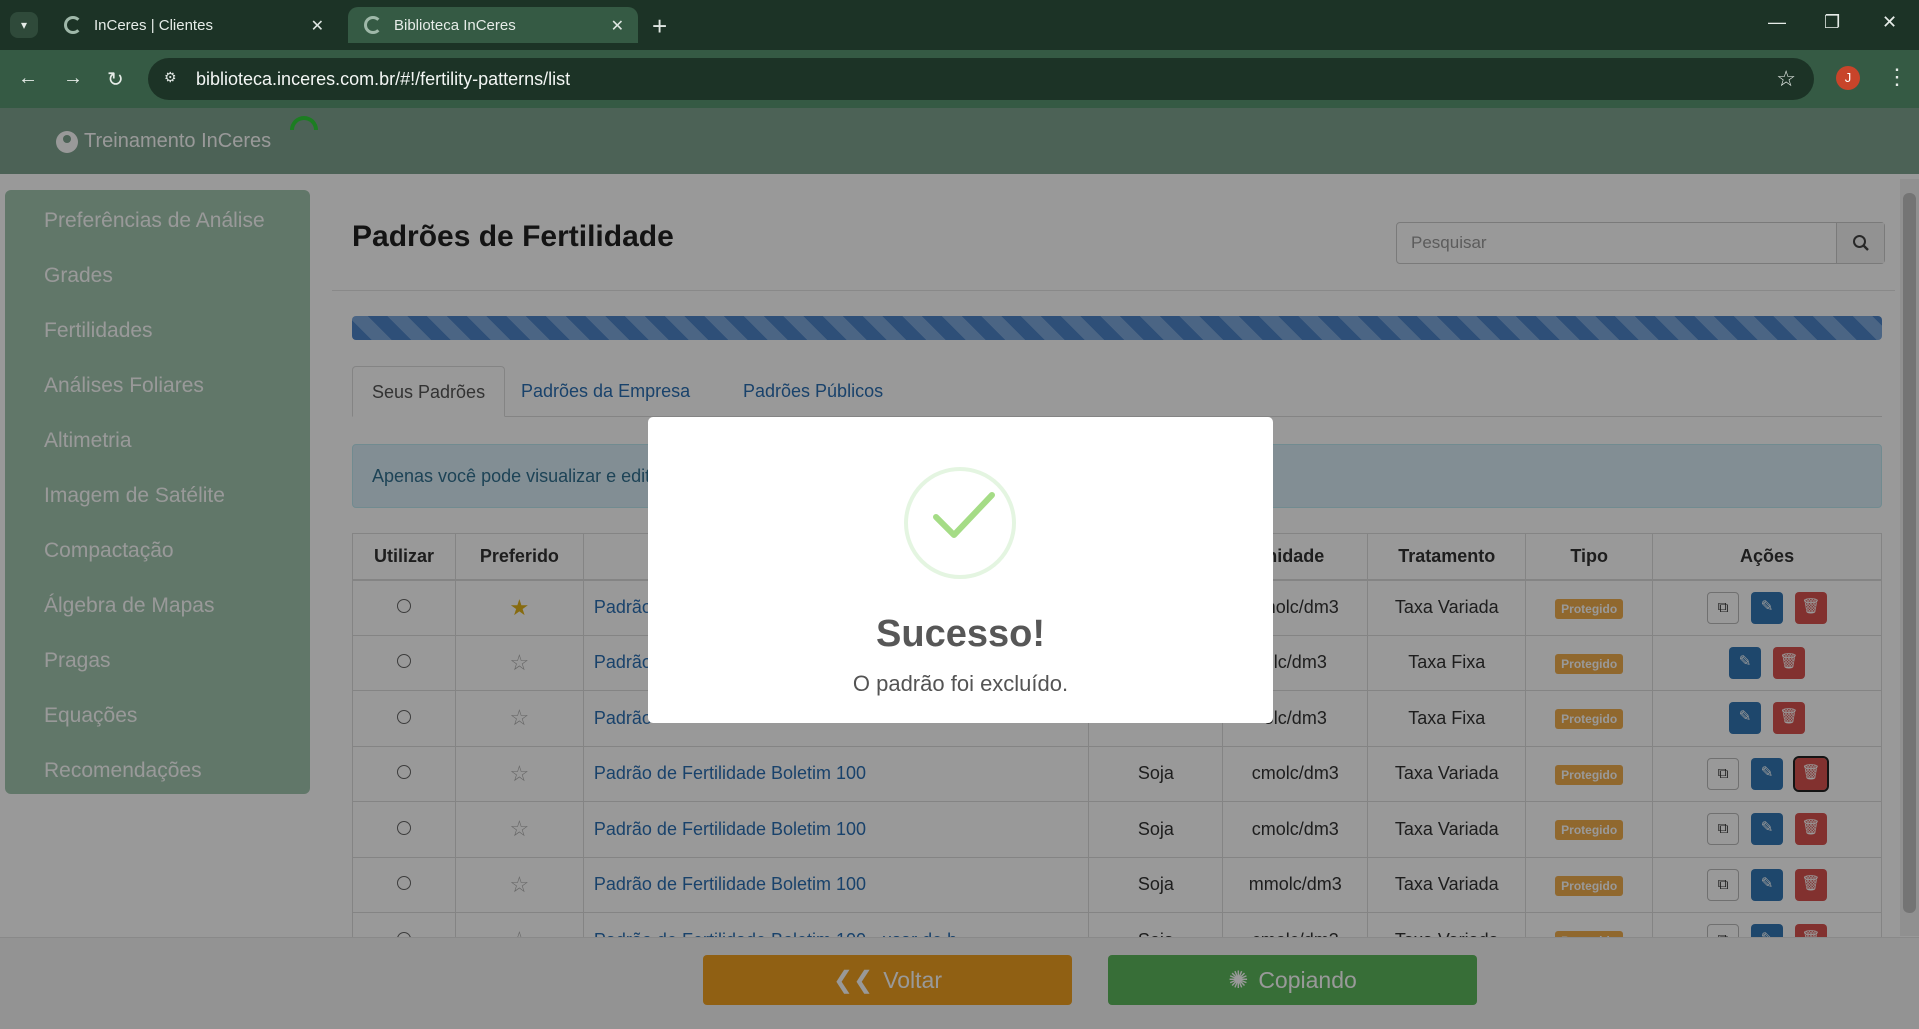 The image size is (1919, 1029). What do you see at coordinates (455, 25) in the screenshot?
I see `tab-title: Biblioteca InCeres` at bounding box center [455, 25].